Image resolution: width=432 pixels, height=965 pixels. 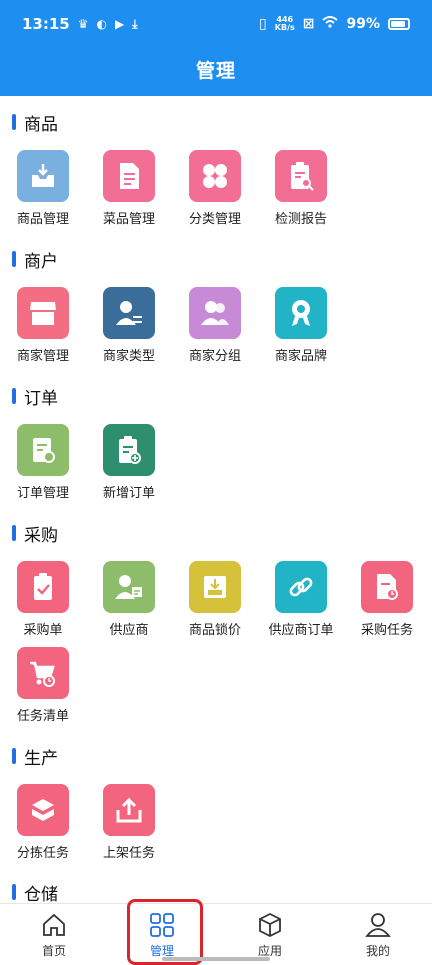 I want to click on section-title-text: 商品, so click(x=41, y=124).